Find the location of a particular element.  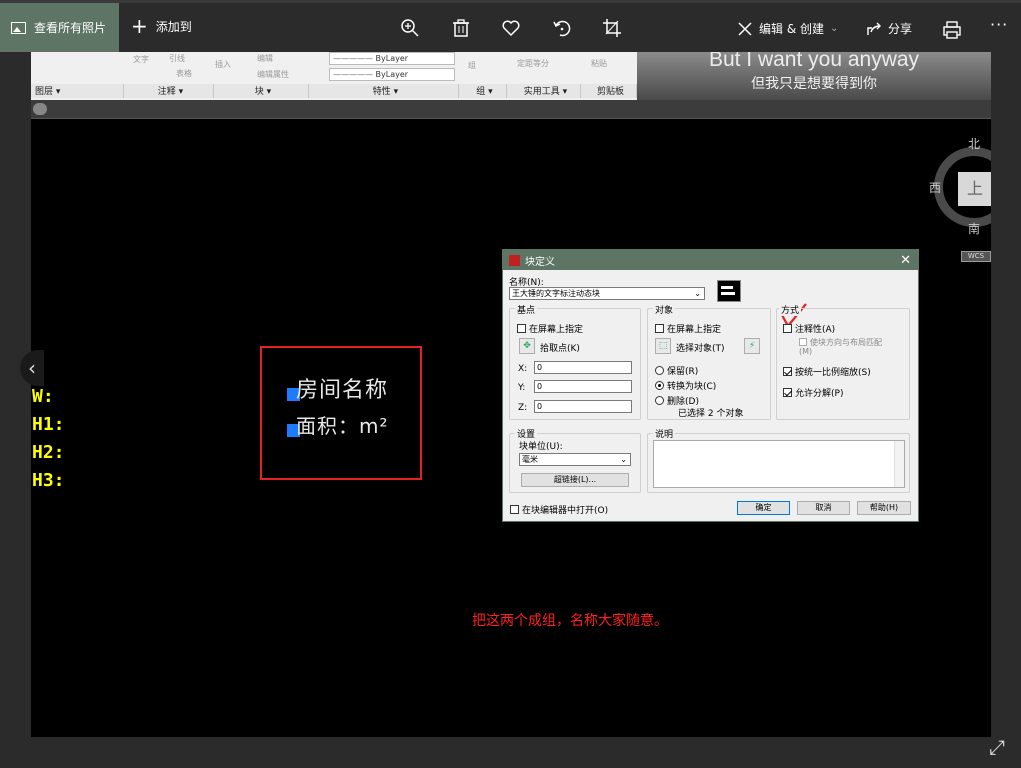

uniform-scale-label: 按统一比例缩放(S) is located at coordinates (833, 373).